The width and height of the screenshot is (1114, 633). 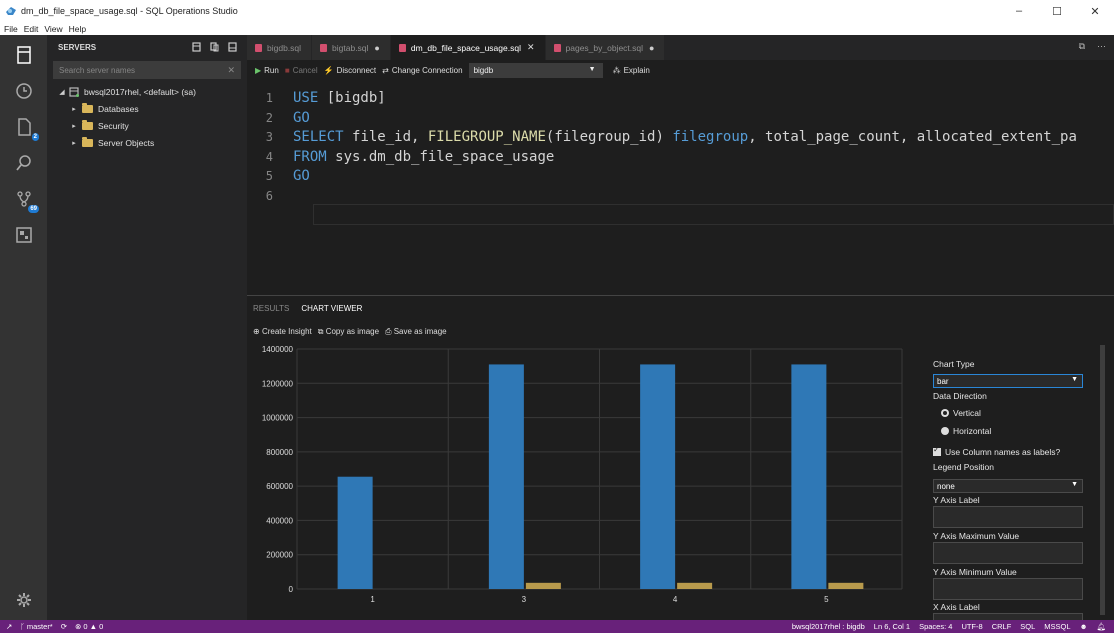 What do you see at coordinates (23, 600) in the screenshot?
I see `settings-gear-icon` at bounding box center [23, 600].